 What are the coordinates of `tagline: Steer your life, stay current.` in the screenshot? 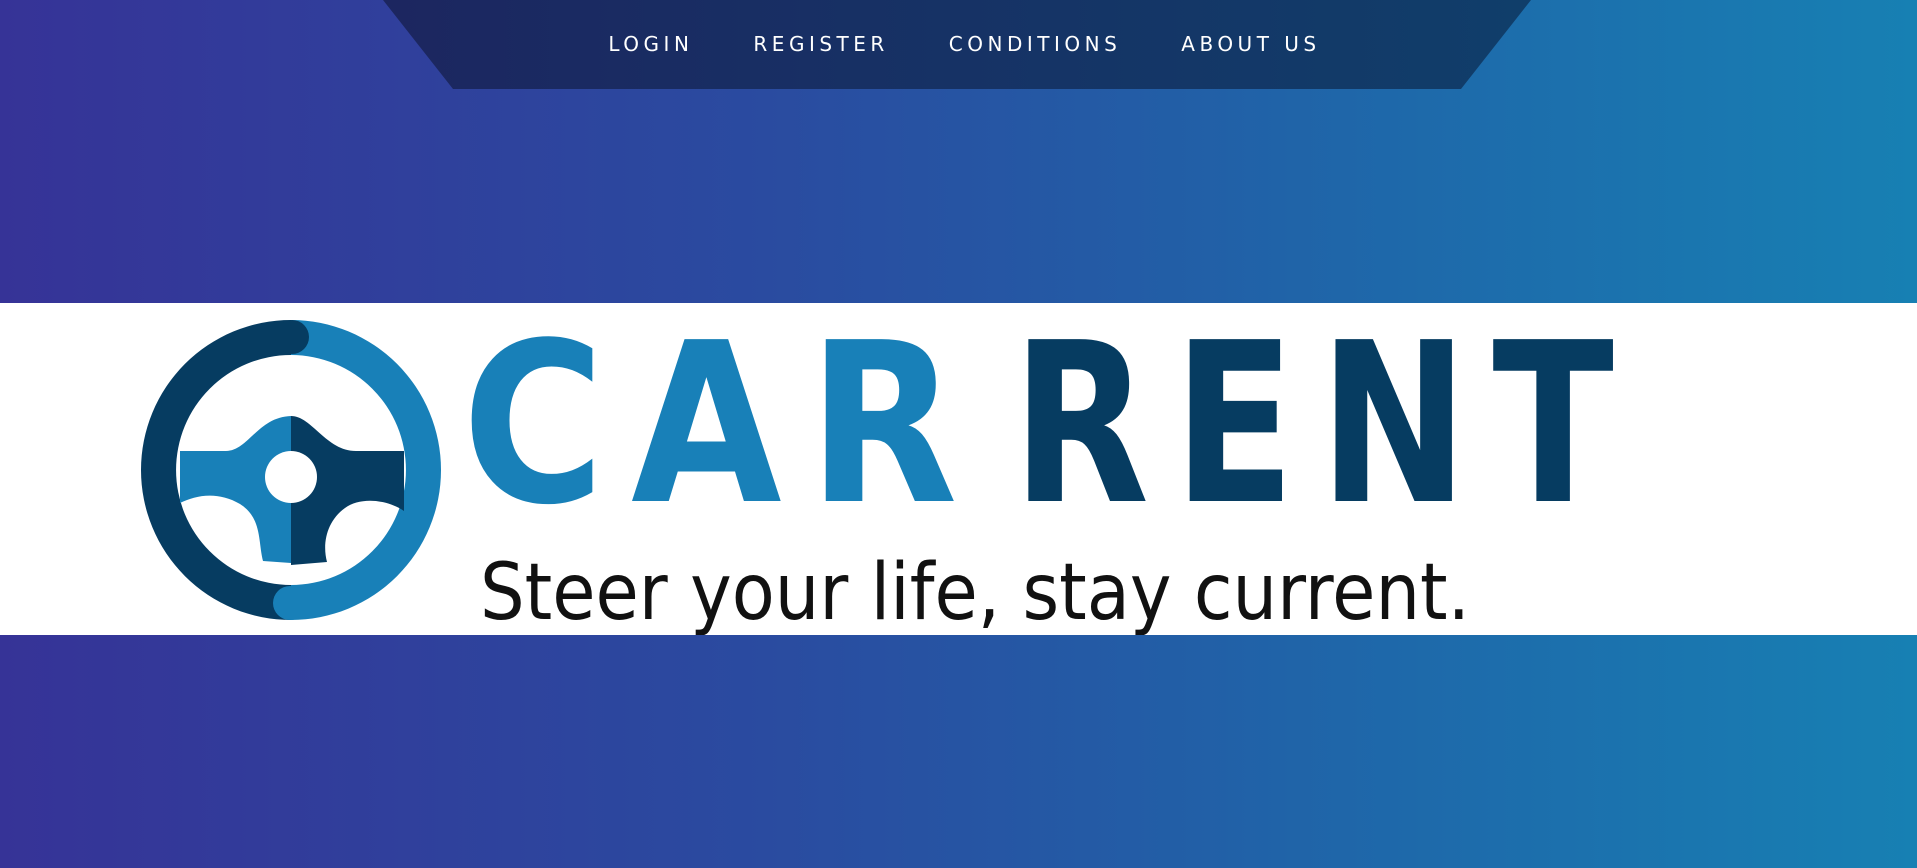 It's located at (975, 591).